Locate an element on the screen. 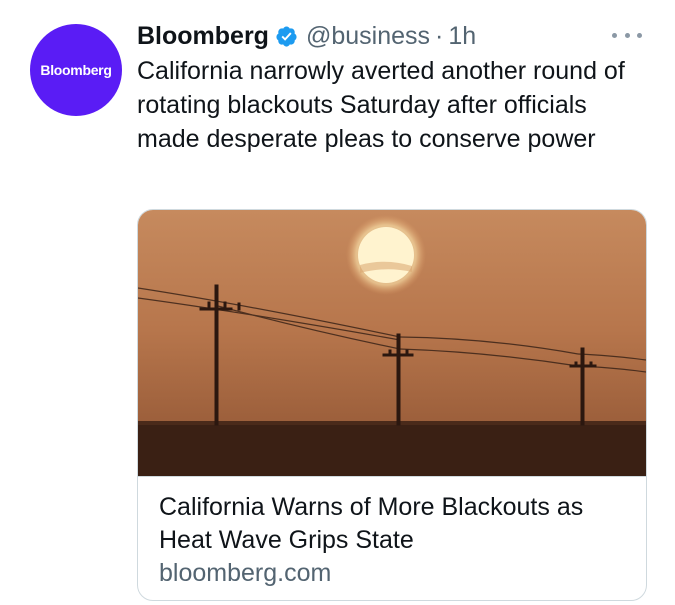 The image size is (675, 605). tweet-header: Bloomberg @business · 1h is located at coordinates (306, 36).